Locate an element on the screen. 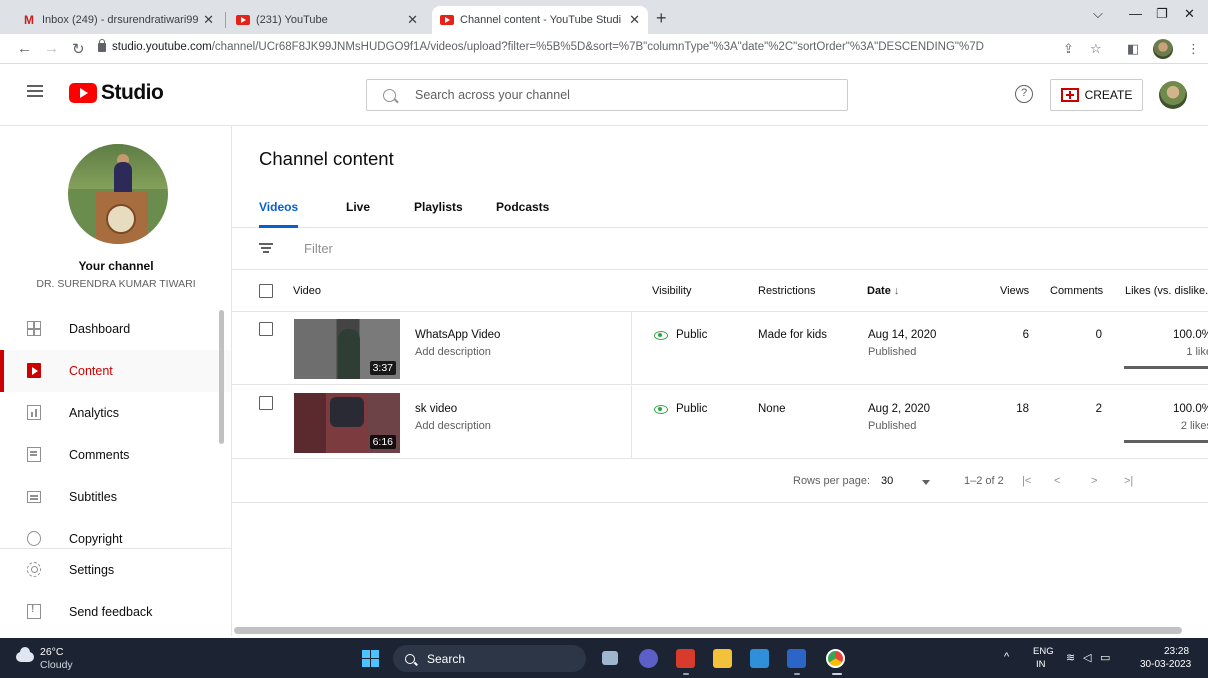  create-label: CREATE is located at coordinates (1108, 95).